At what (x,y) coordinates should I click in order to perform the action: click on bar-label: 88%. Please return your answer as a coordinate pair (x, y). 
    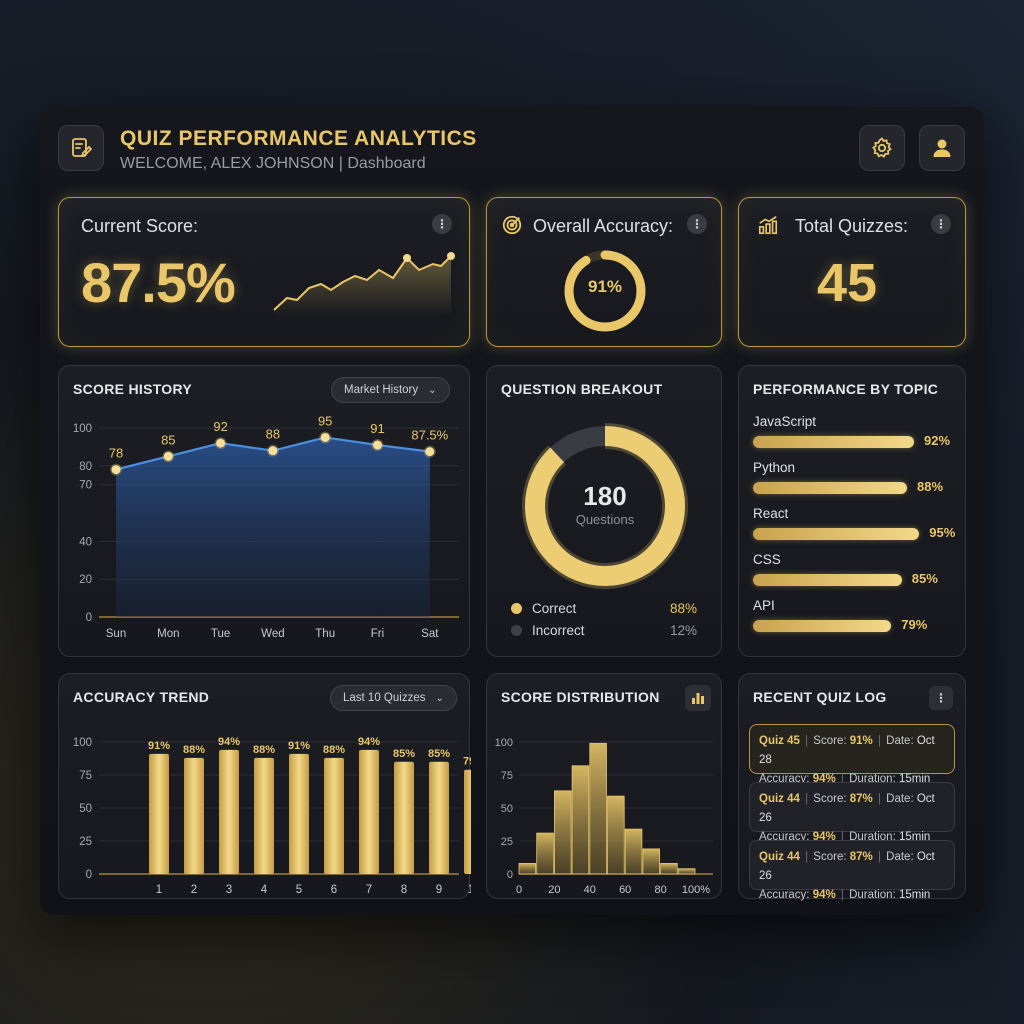
    Looking at the image, I should click on (194, 750).